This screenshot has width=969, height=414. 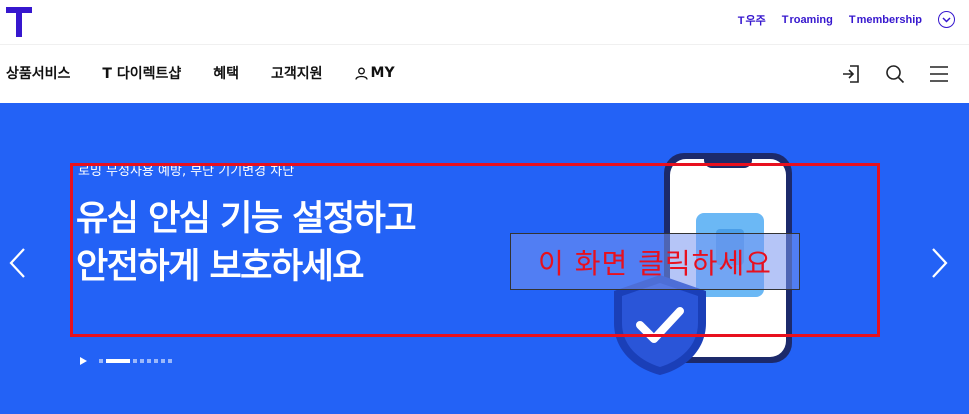 I want to click on nav-item-benefits: 혜택, so click(x=226, y=73).